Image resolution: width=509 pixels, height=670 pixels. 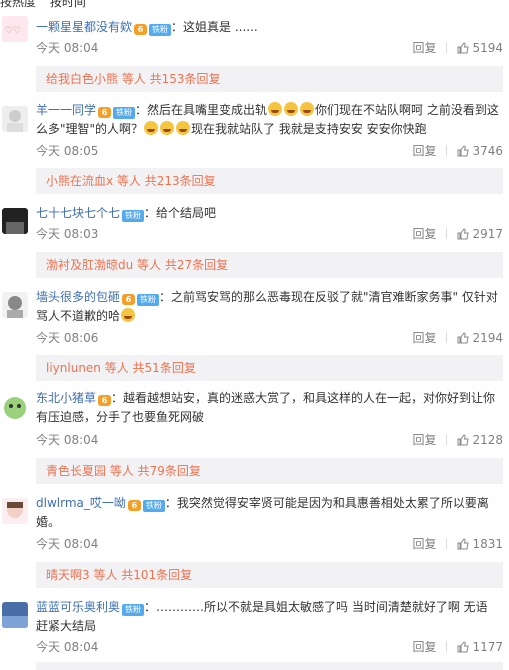 I want to click on like-count: 3746, so click(x=487, y=150).